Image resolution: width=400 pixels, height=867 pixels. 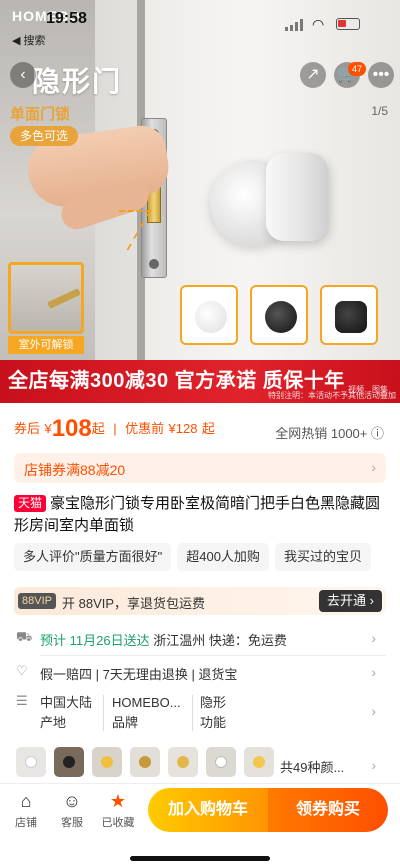 I want to click on cart-count-badge: 47, so click(x=357, y=69).